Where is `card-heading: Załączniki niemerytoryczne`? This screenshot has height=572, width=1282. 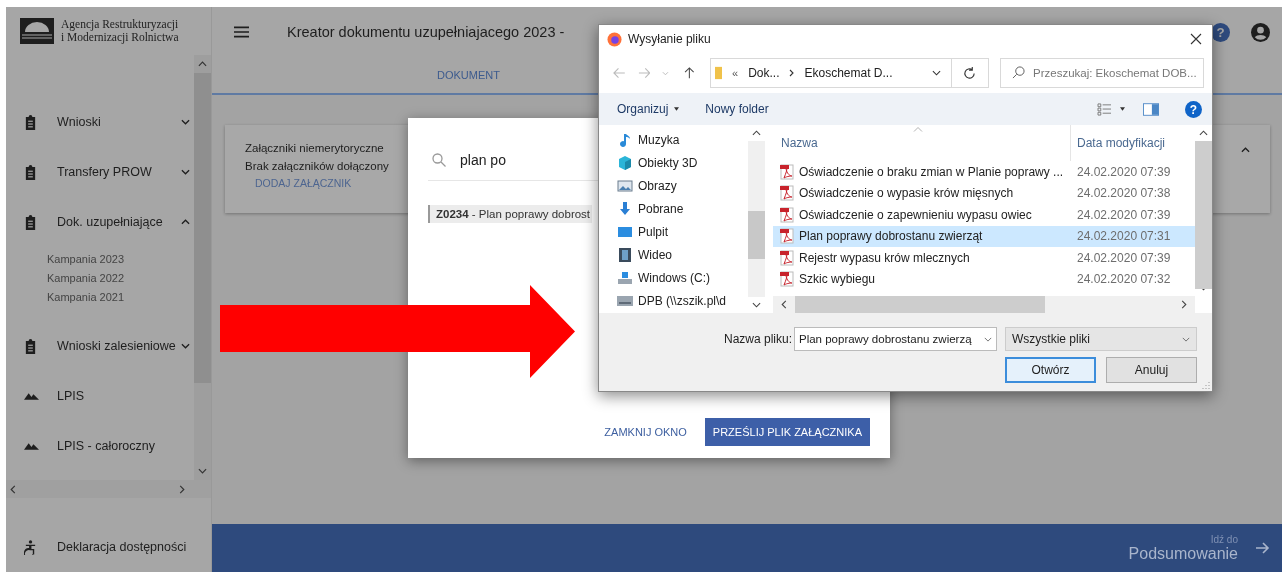 card-heading: Załączniki niemerytoryczne is located at coordinates (315, 148).